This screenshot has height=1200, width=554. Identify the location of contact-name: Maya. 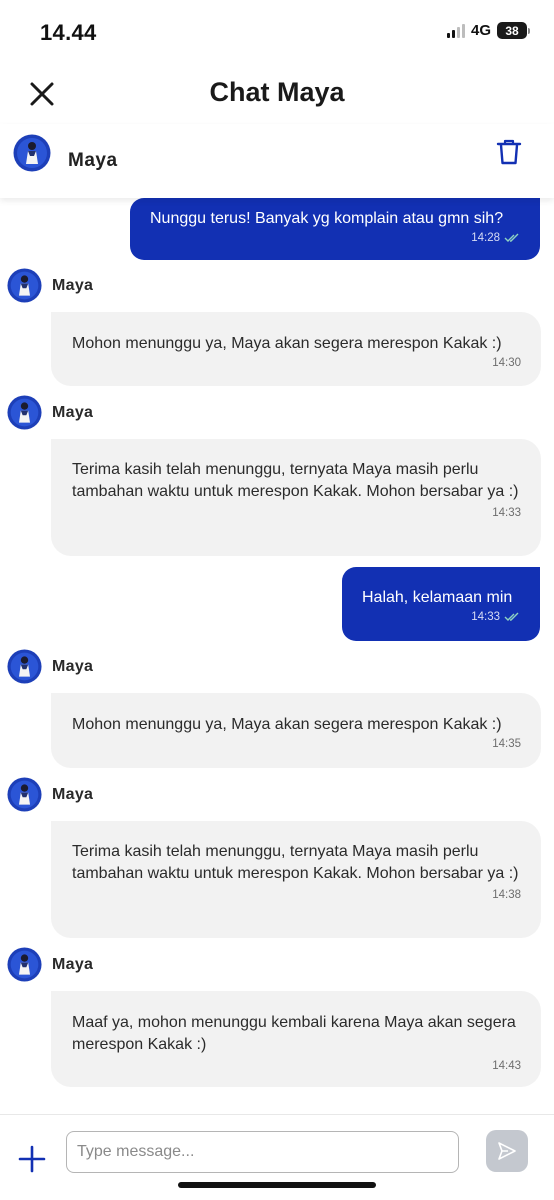
(93, 160).